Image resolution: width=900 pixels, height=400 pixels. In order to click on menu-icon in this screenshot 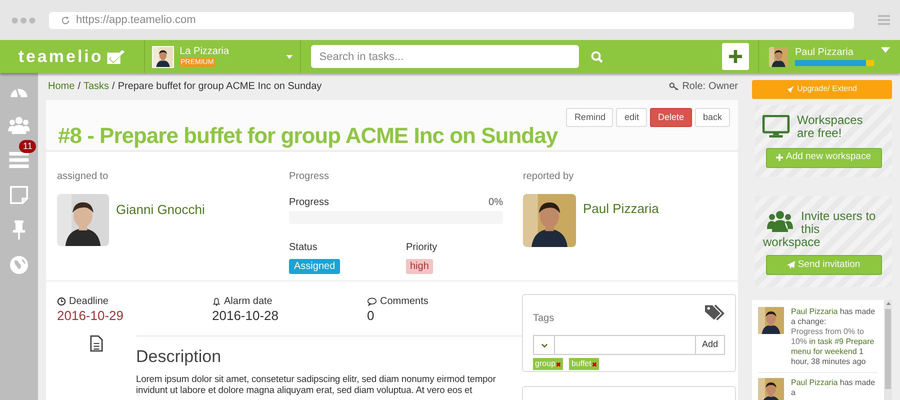, I will do `click(884, 20)`.